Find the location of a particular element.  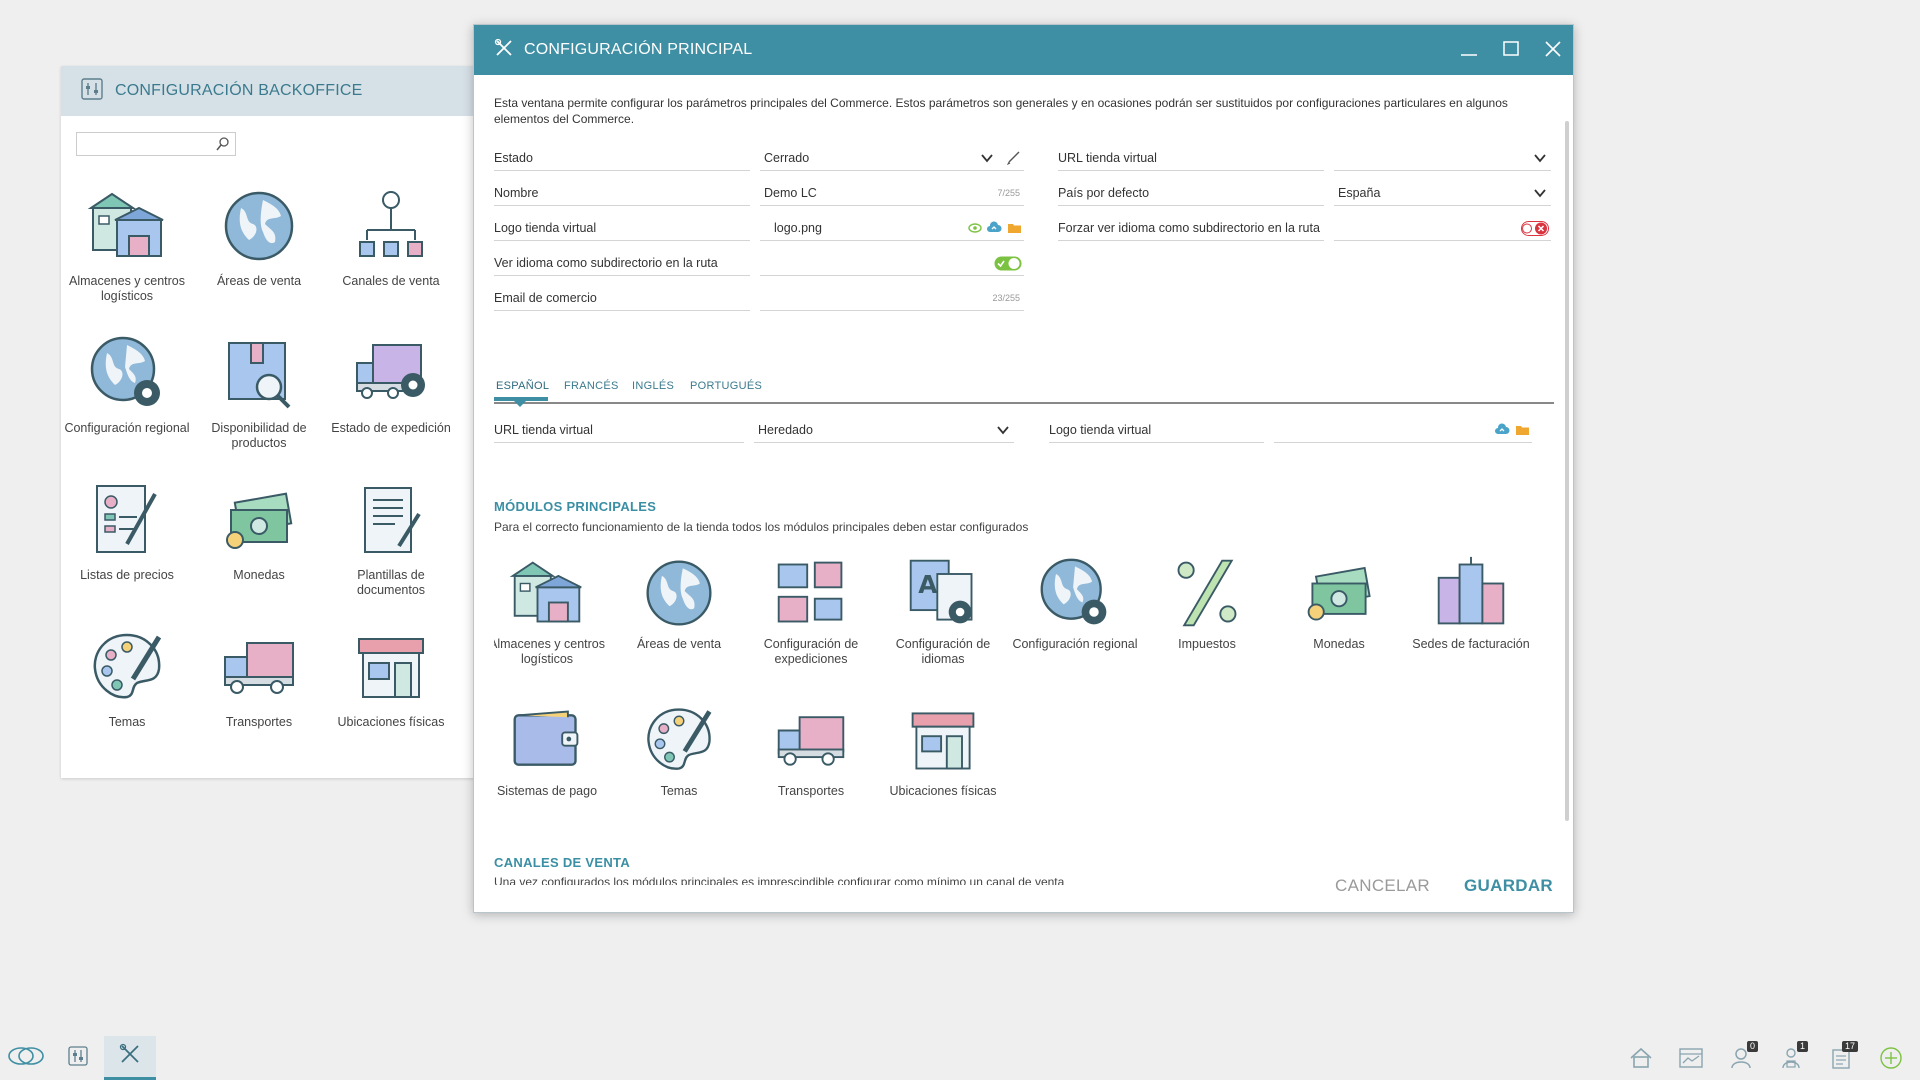

backoffice-item: Configuración regional is located at coordinates (127, 384).